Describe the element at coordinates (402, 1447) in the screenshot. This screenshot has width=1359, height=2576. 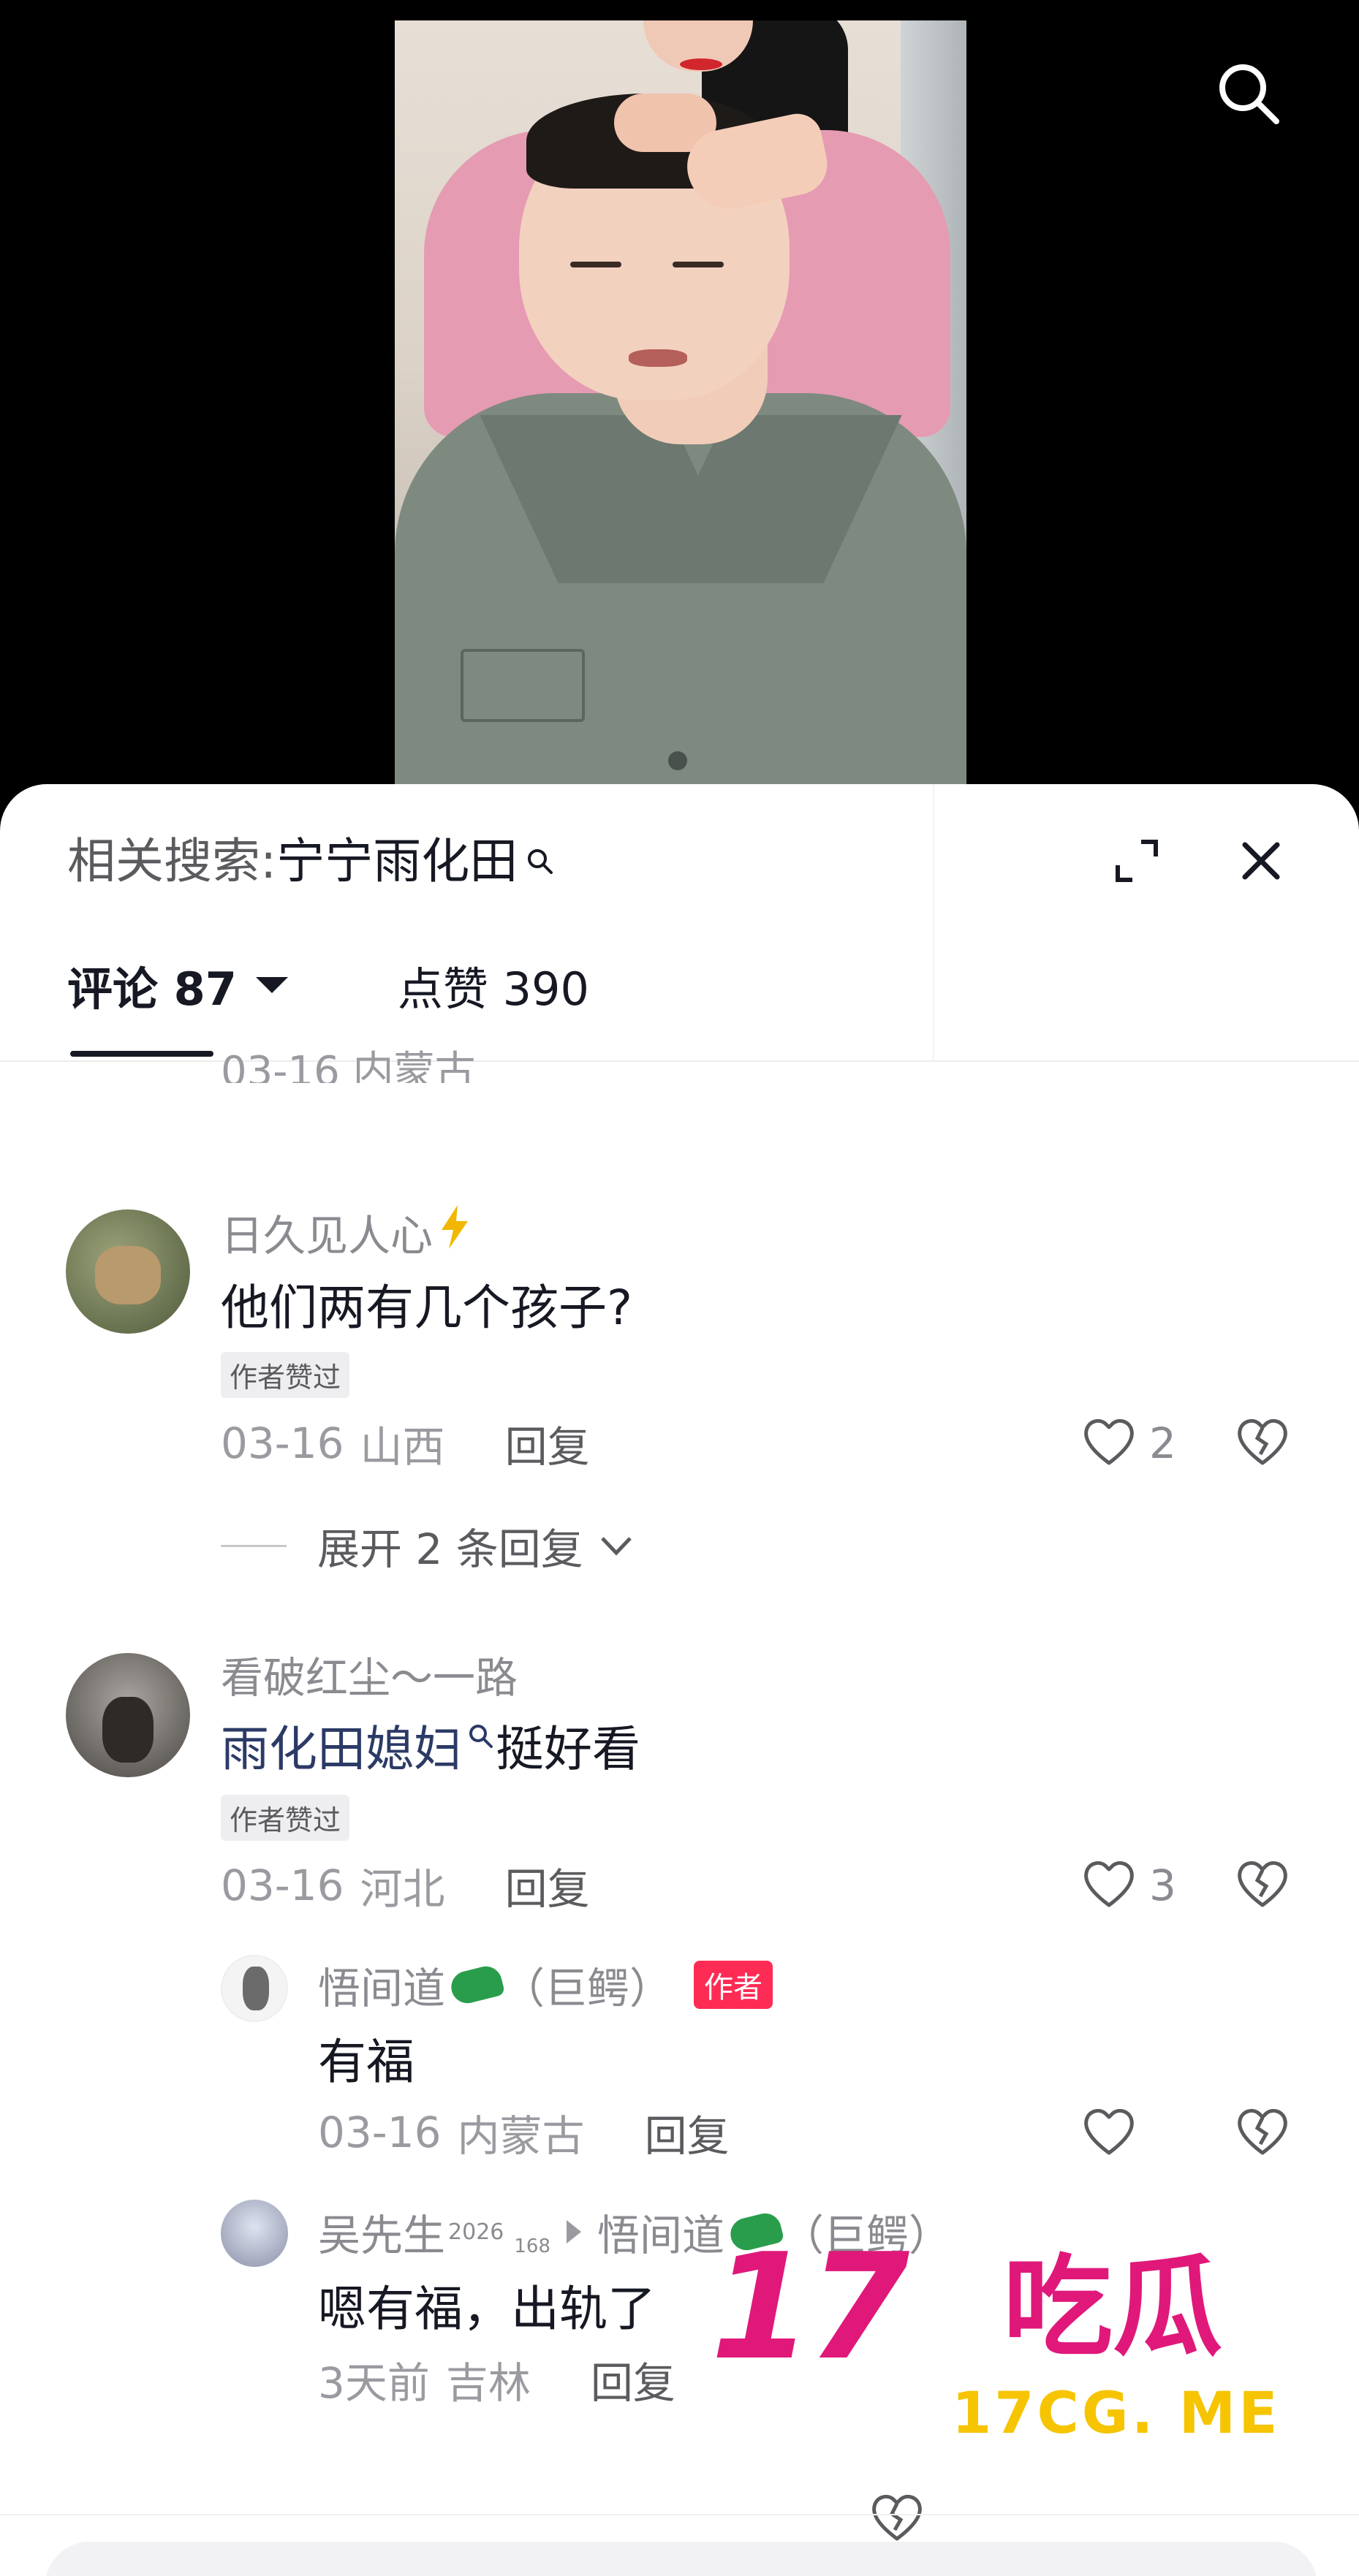
I see `comment-location: 山西` at that location.